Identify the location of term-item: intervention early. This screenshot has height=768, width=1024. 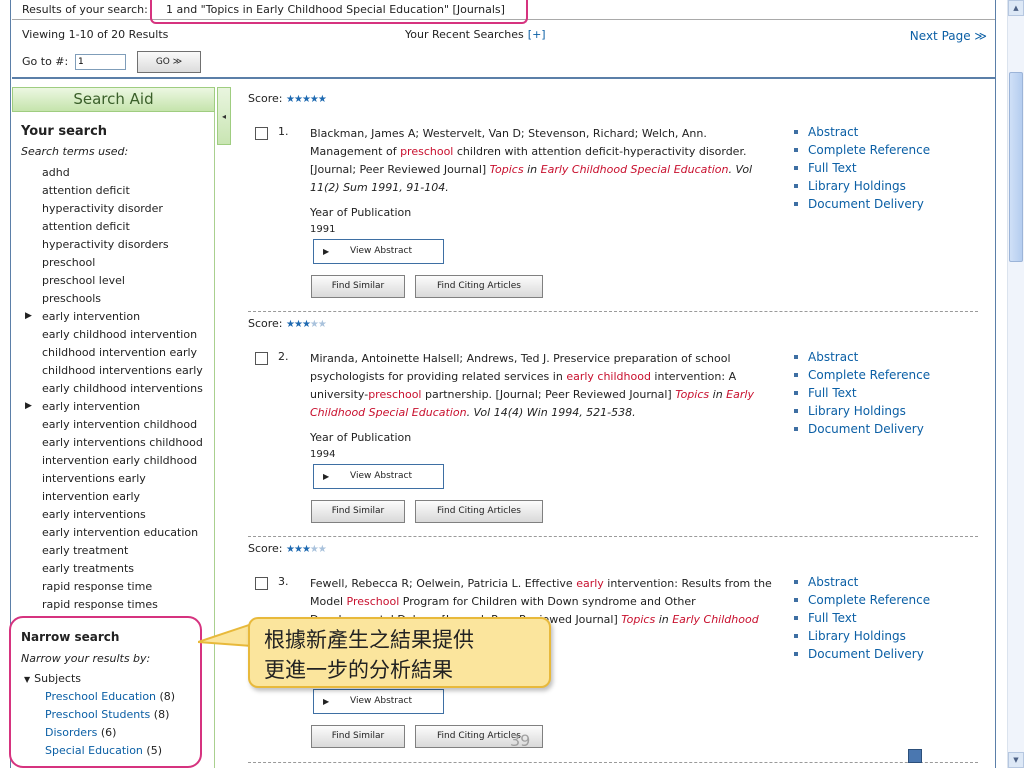
(91, 496).